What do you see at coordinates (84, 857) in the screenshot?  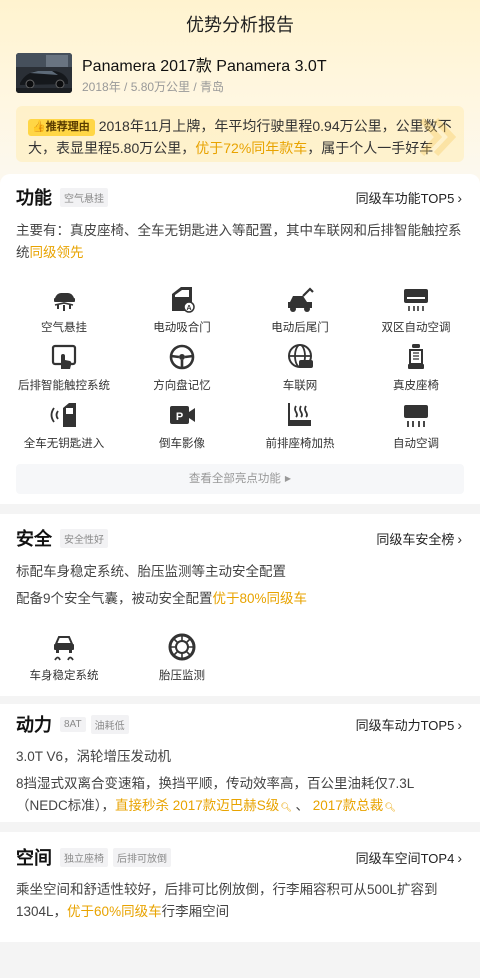 I see `space-tag-seats: 独立座椅` at bounding box center [84, 857].